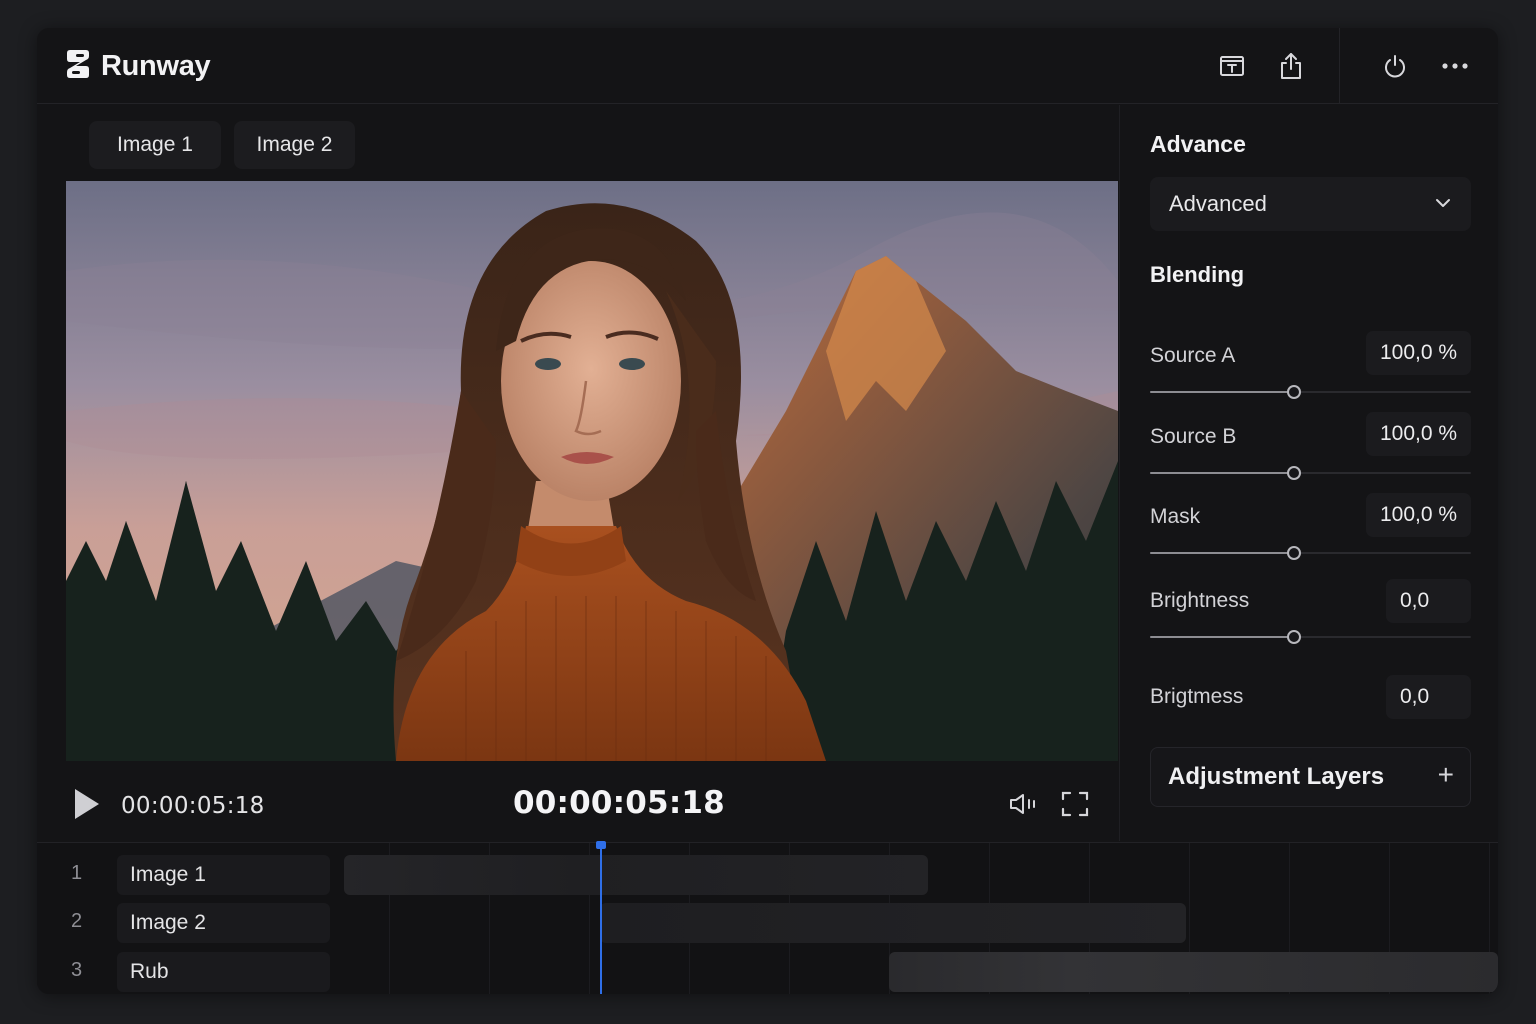 The image size is (1536, 1024). What do you see at coordinates (87, 804) in the screenshot?
I see `play-icon` at bounding box center [87, 804].